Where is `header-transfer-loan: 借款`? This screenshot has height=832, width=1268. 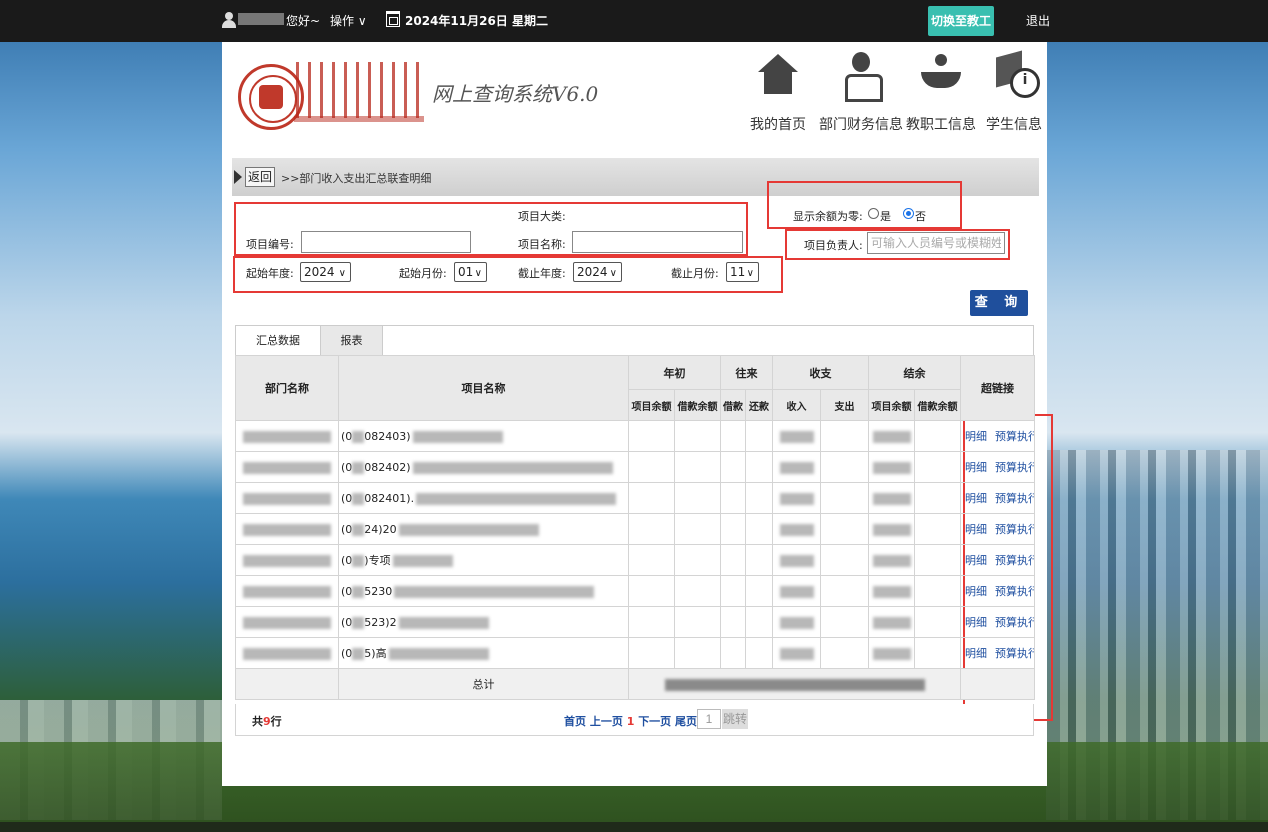
header-transfer-loan: 借款 is located at coordinates (733, 405).